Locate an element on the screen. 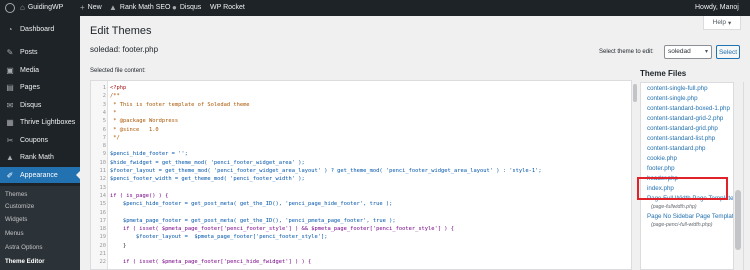 This screenshot has width=750, height=270. select-theme-button: Select is located at coordinates (728, 52).